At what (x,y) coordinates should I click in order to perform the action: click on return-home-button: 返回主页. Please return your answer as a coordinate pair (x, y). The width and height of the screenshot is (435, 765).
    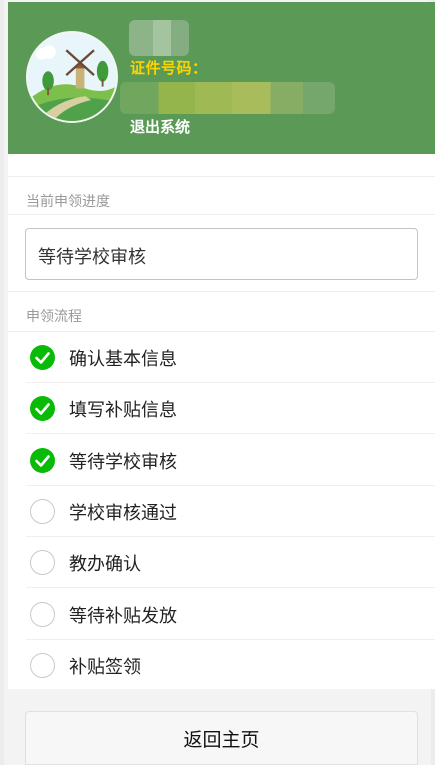
    Looking at the image, I should click on (221, 738).